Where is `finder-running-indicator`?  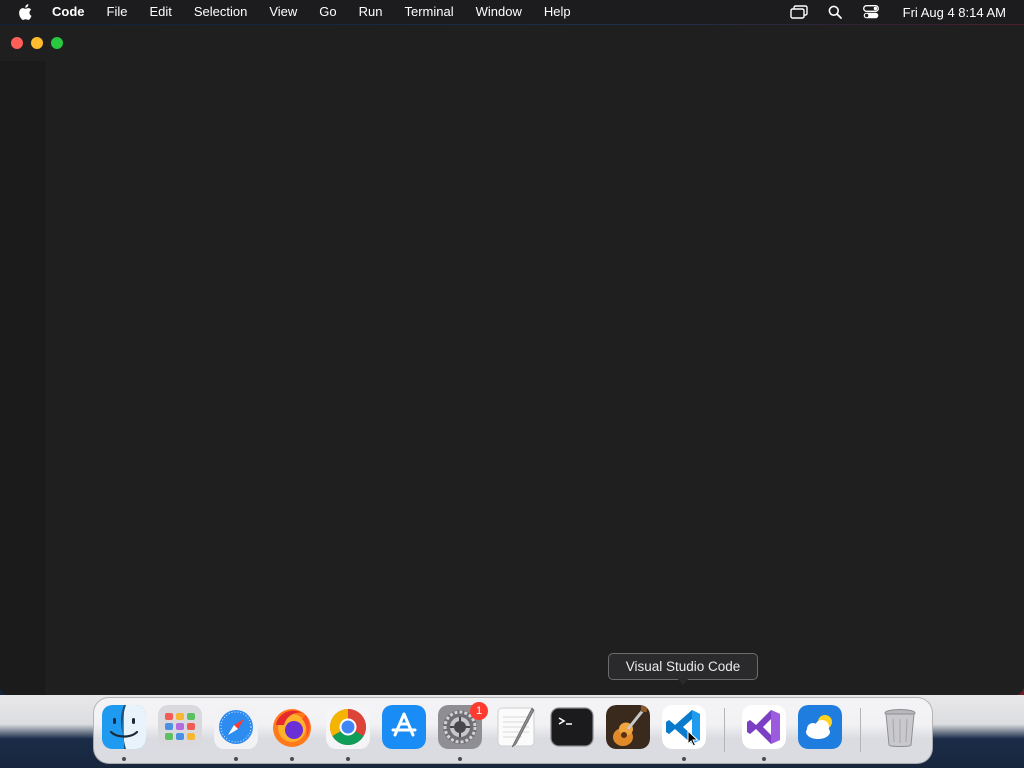 finder-running-indicator is located at coordinates (124, 759).